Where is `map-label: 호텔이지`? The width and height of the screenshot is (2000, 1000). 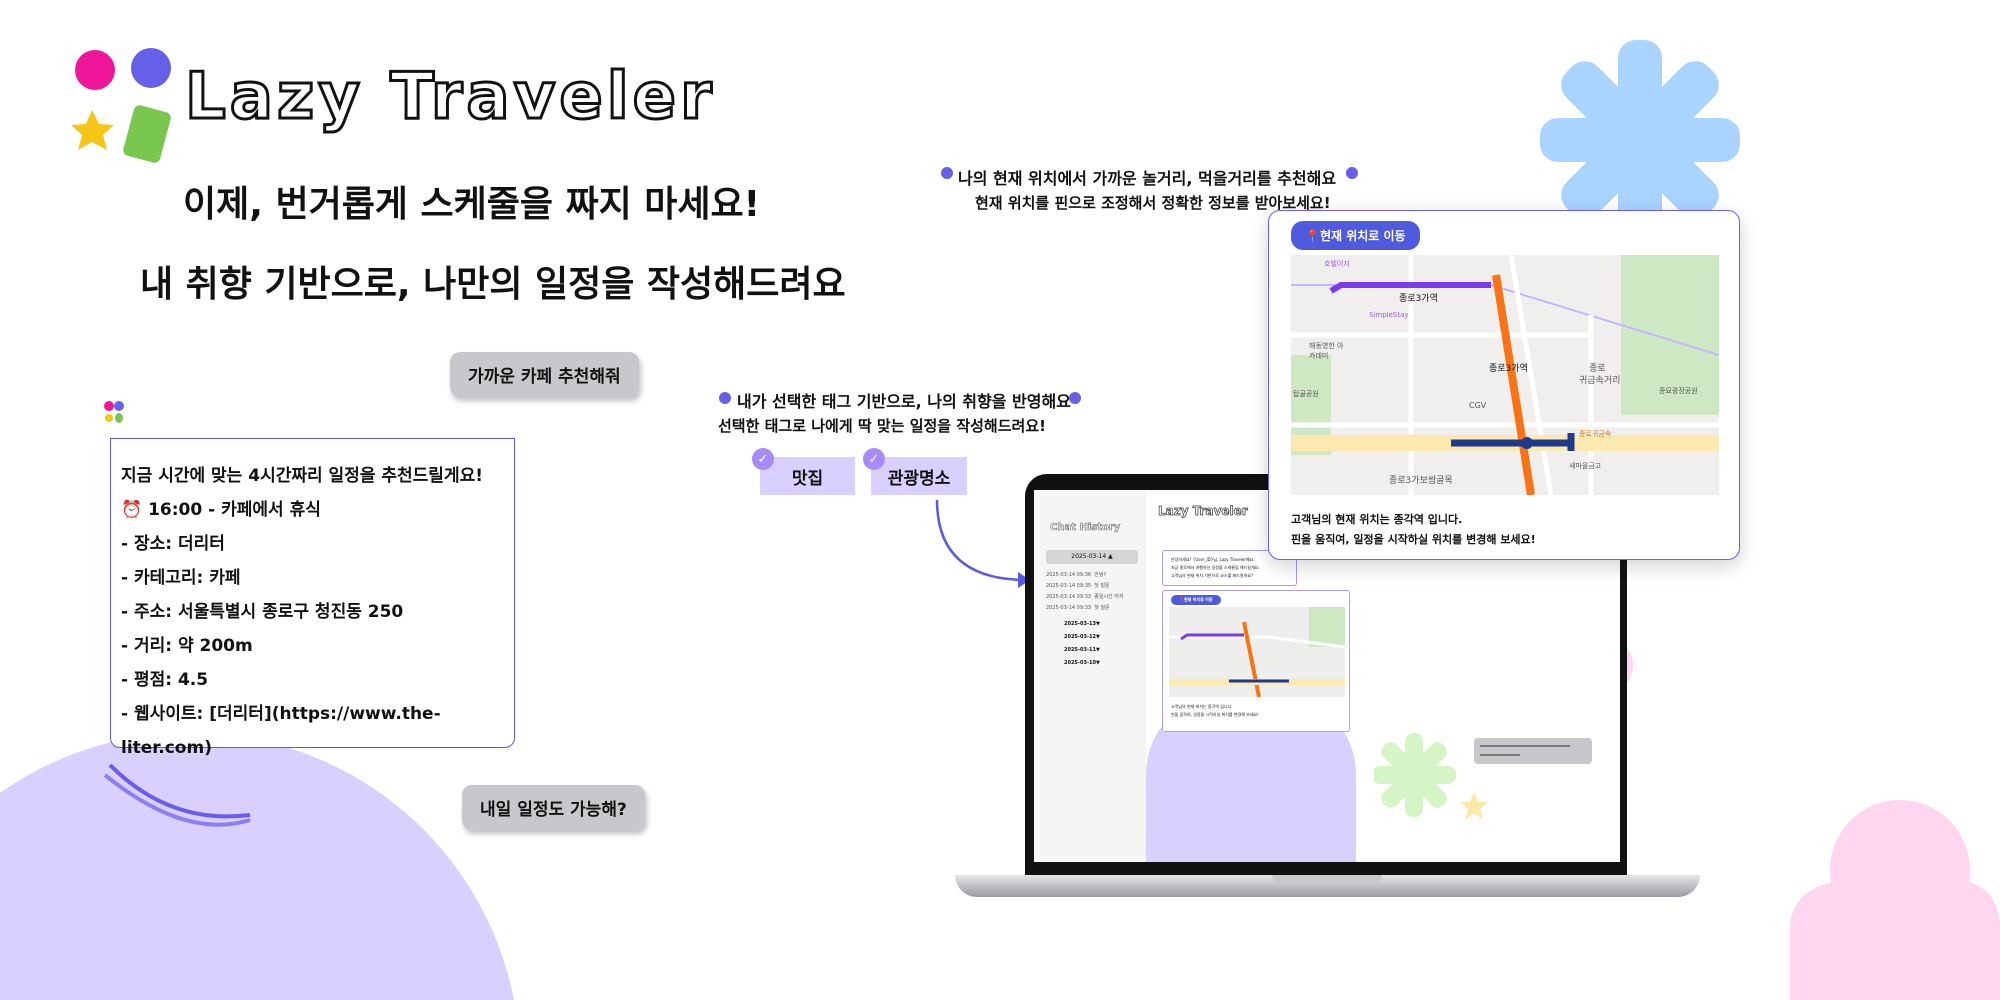
map-label: 호텔이지 is located at coordinates (1337, 264).